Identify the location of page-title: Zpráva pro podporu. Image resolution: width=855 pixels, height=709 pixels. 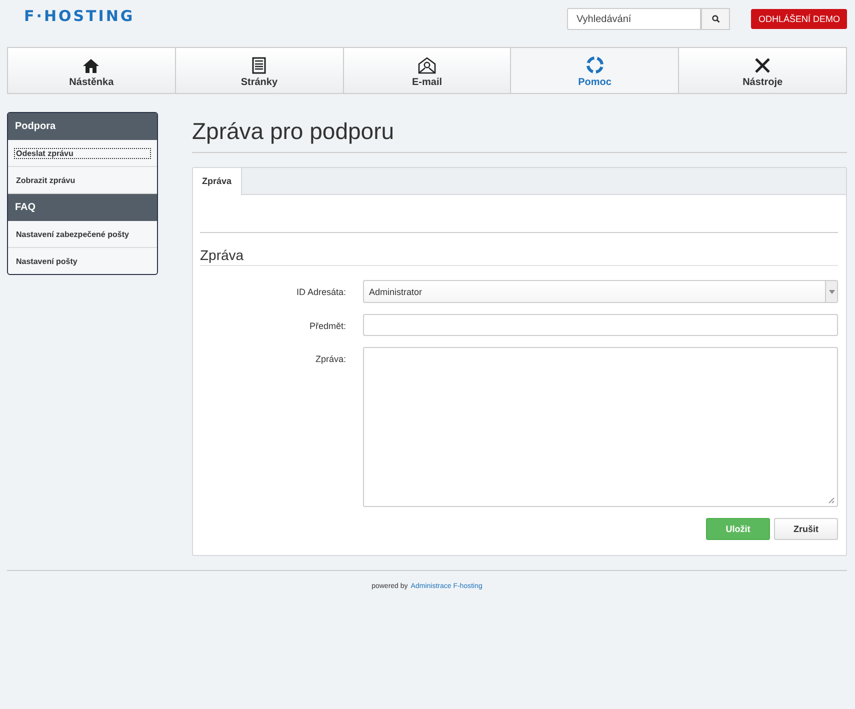
(519, 132).